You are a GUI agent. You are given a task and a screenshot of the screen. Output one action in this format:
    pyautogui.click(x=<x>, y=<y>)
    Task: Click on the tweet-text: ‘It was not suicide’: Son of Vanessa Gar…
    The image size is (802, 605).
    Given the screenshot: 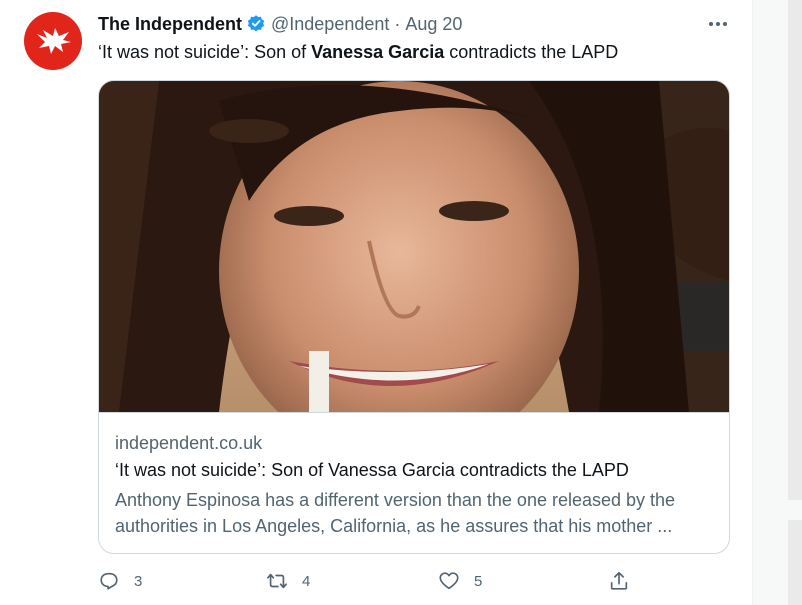 What is the action you would take?
    pyautogui.click(x=418, y=52)
    